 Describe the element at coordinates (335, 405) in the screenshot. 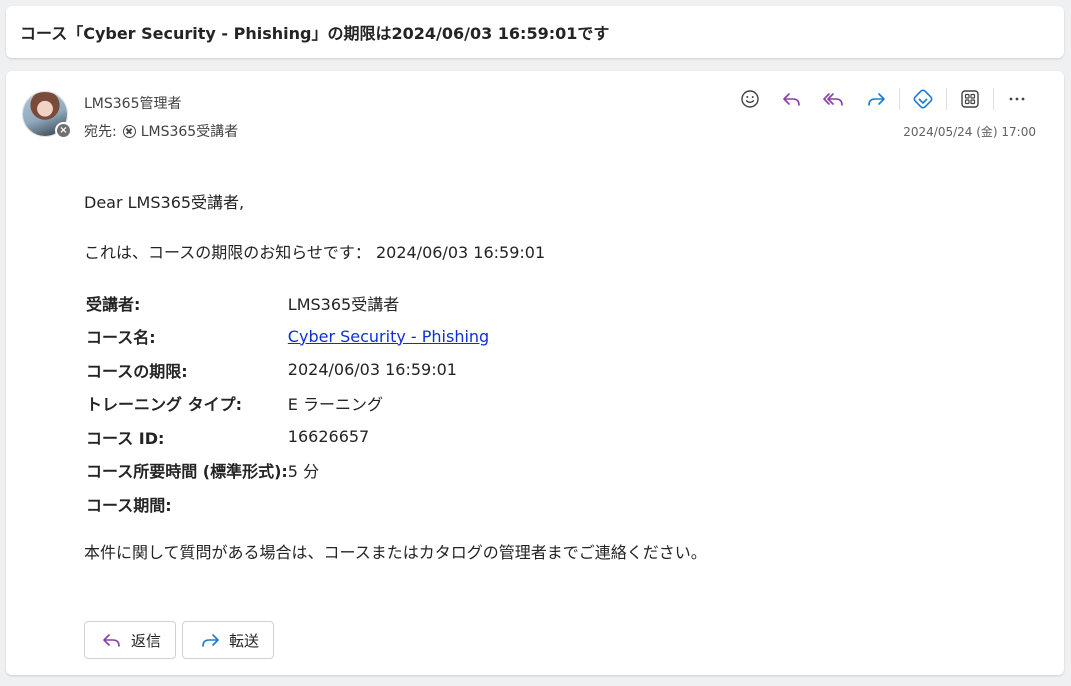

I see `info-value: E ラーニング` at that location.